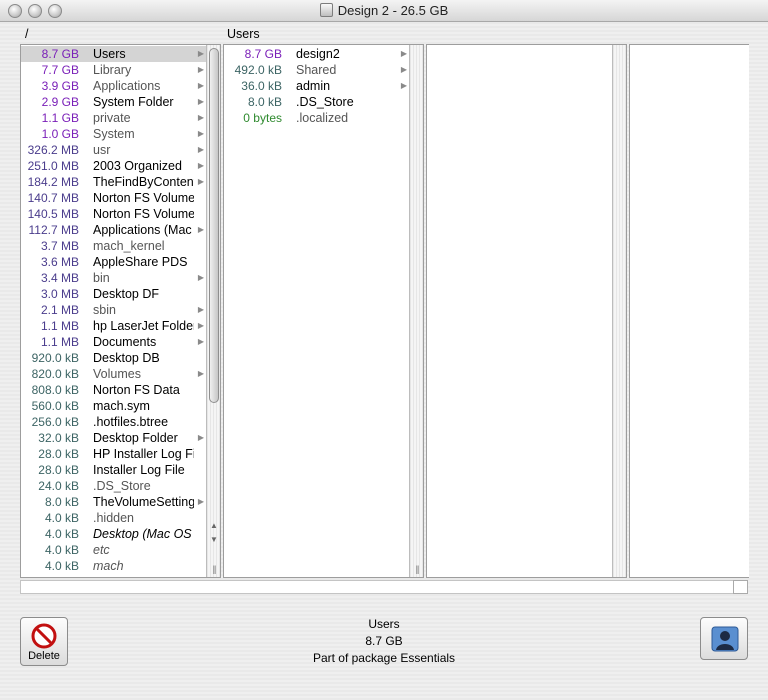  Describe the element at coordinates (214, 225) in the screenshot. I see `scroll-thumb` at that location.